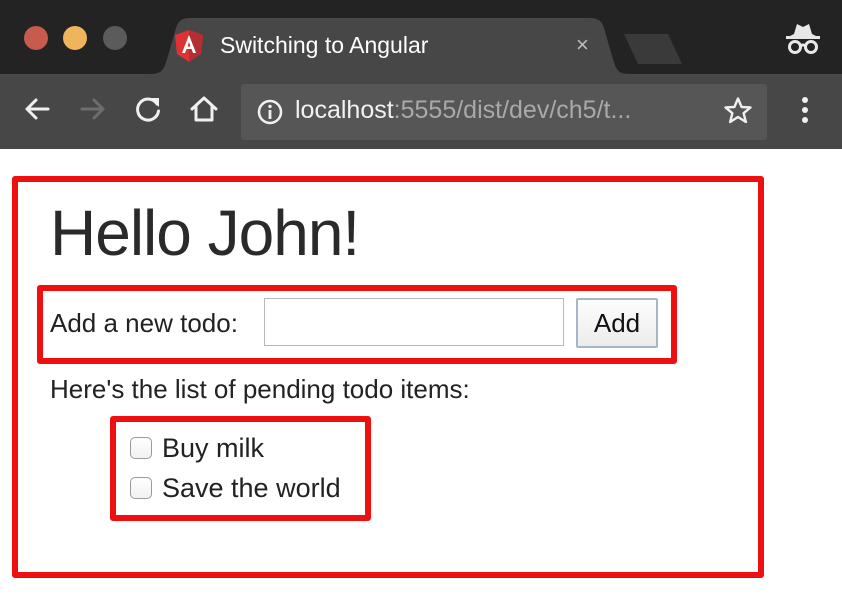 The image size is (842, 608). Describe the element at coordinates (803, 39) in the screenshot. I see `incognito-icon` at that location.